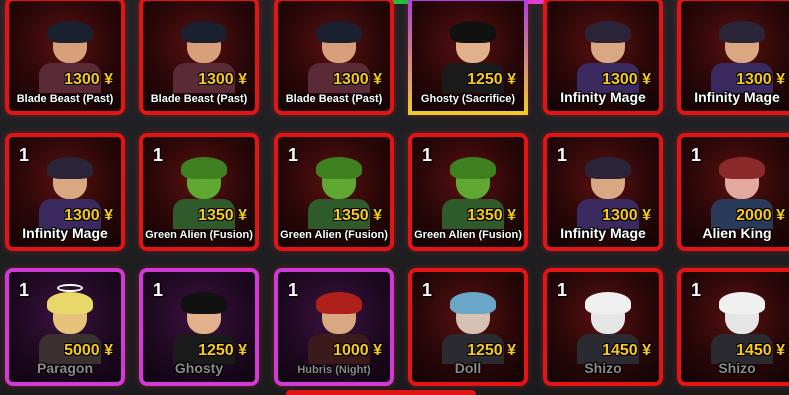 The image size is (789, 395). Describe the element at coordinates (88, 350) in the screenshot. I see `unit-price: 5000 ¥` at that location.